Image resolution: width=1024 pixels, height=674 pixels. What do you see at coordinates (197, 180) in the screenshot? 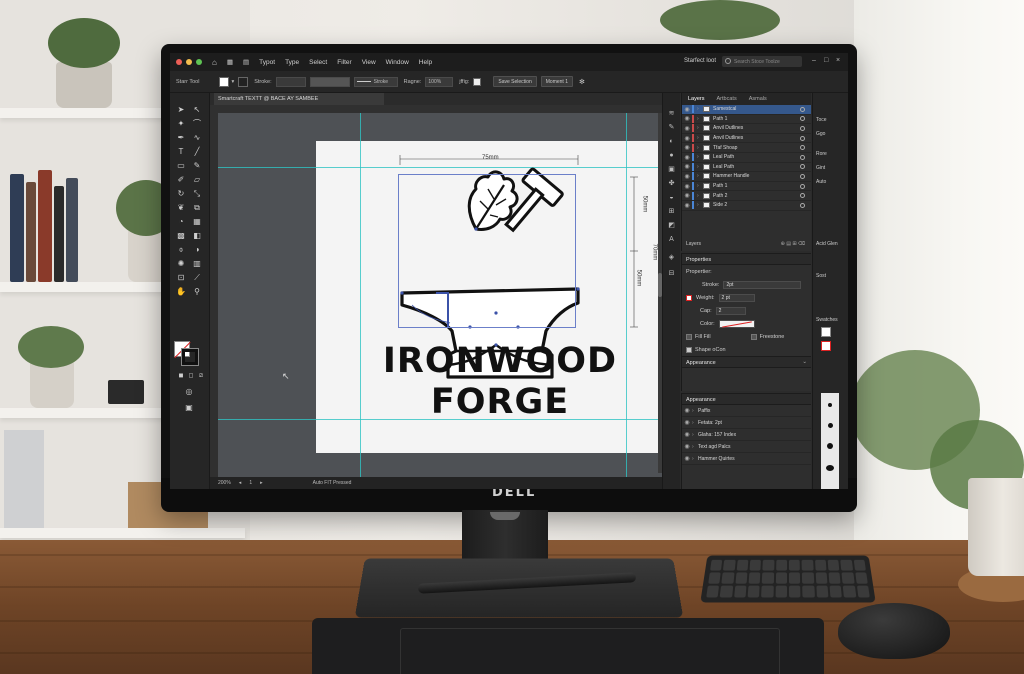
I see `eraser-tool-icon: ▱` at bounding box center [197, 180].